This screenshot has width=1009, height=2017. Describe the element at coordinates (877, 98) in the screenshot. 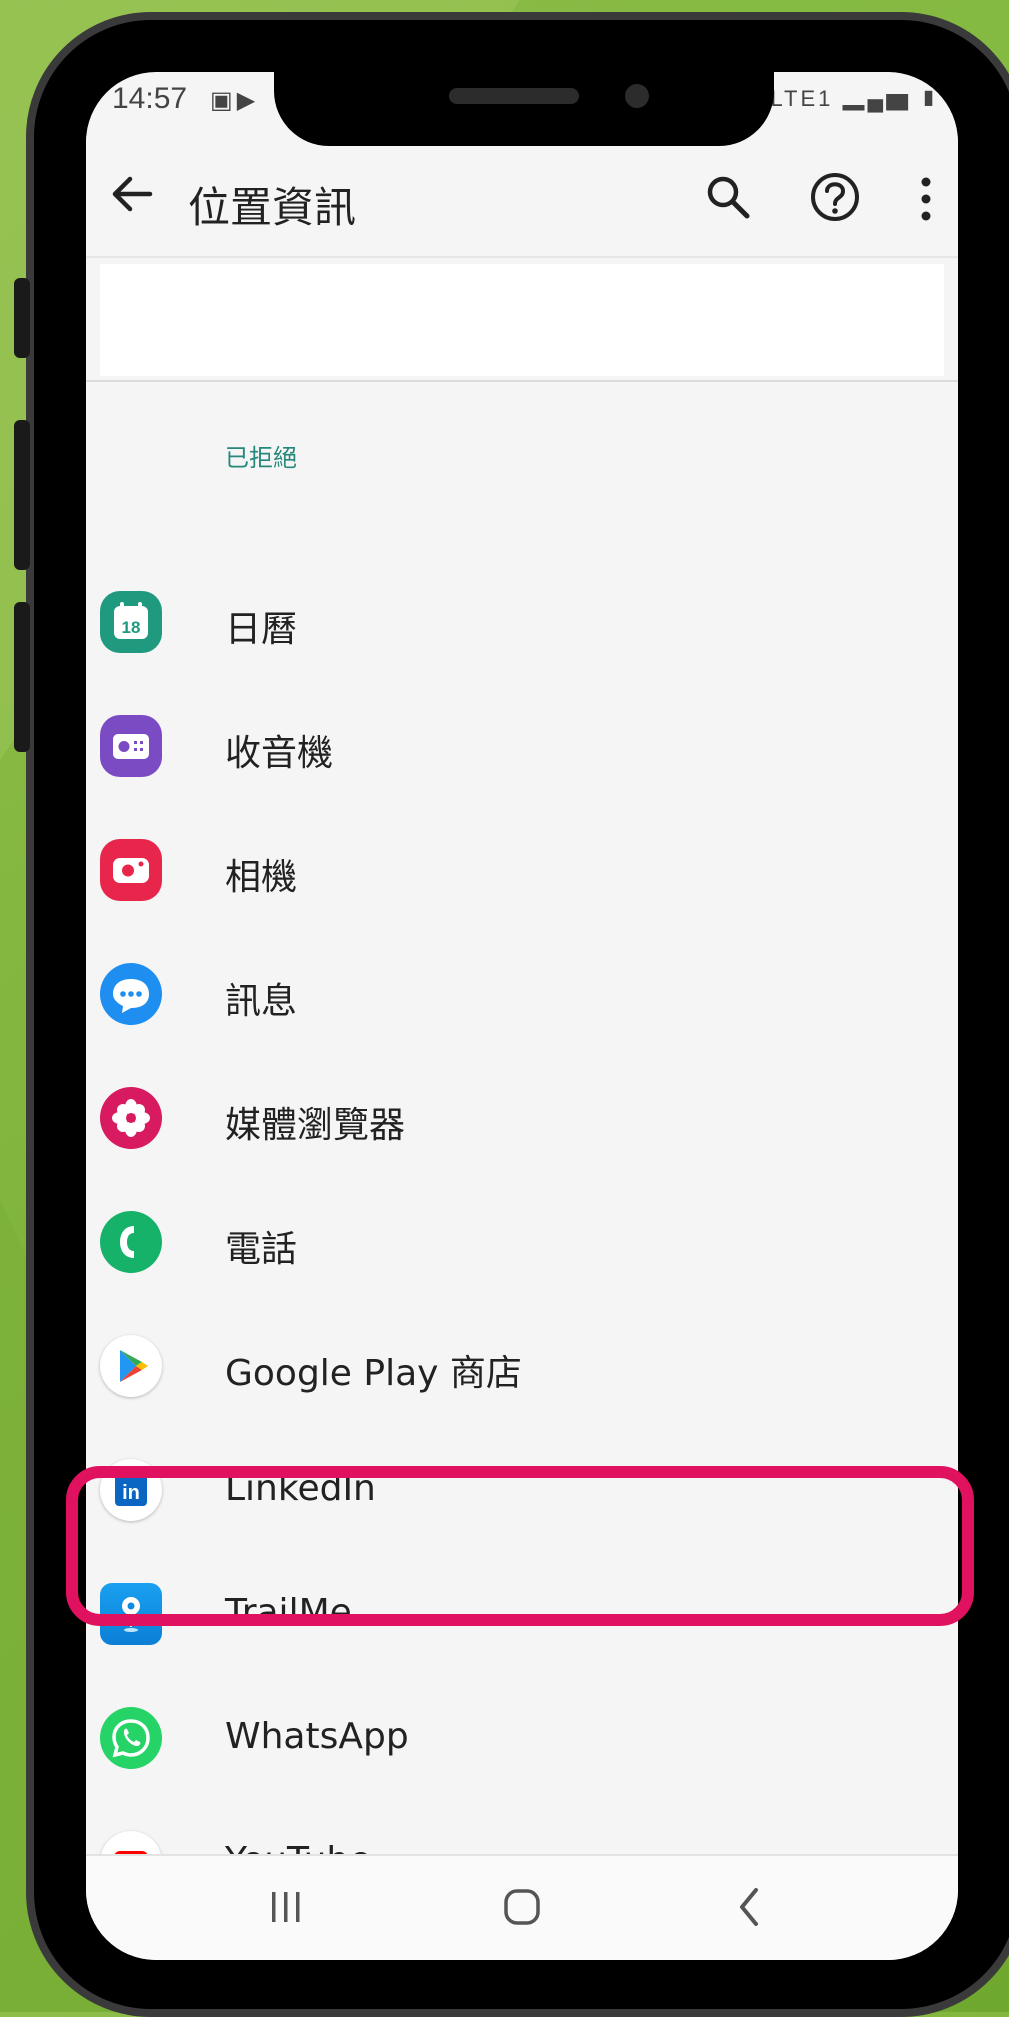

I see `signal-icon: ▂▄▆` at that location.